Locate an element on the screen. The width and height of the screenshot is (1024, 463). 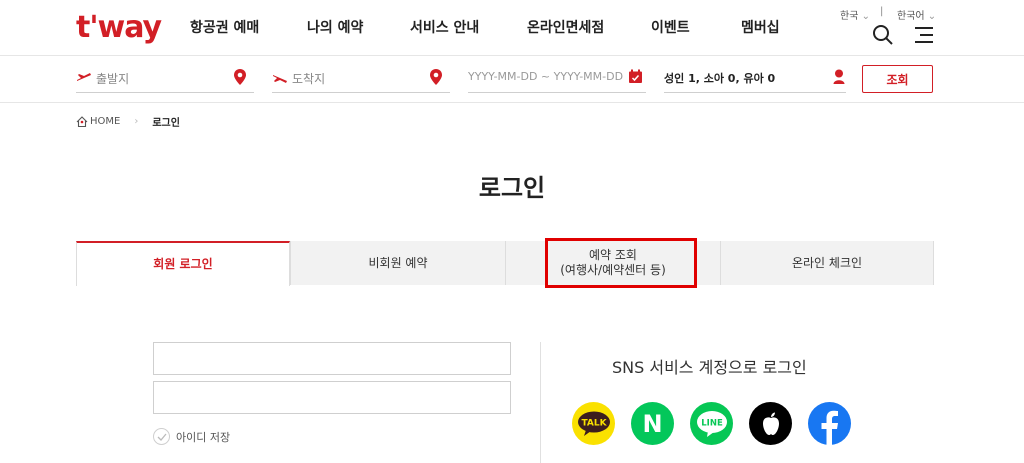
breadcrumb-home: HOME is located at coordinates (98, 121).